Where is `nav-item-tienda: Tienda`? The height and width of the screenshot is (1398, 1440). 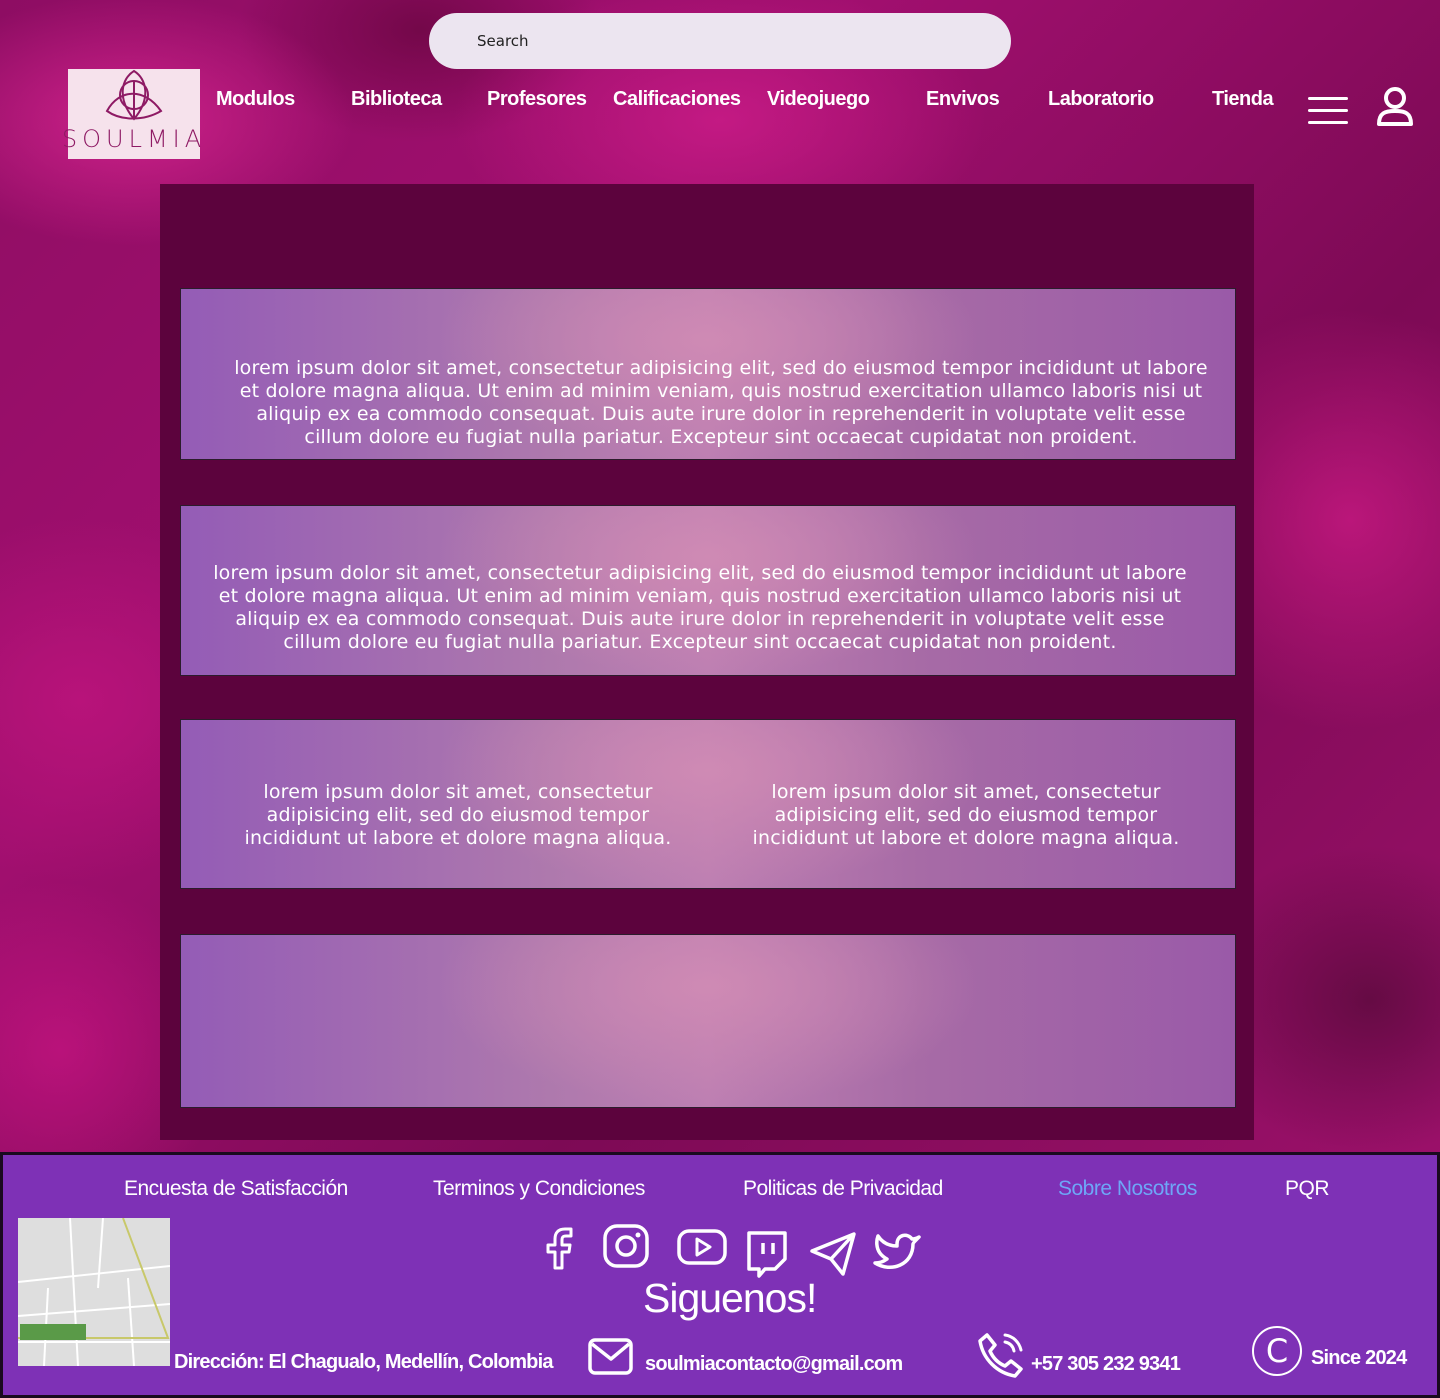 nav-item-tienda: Tienda is located at coordinates (1243, 99).